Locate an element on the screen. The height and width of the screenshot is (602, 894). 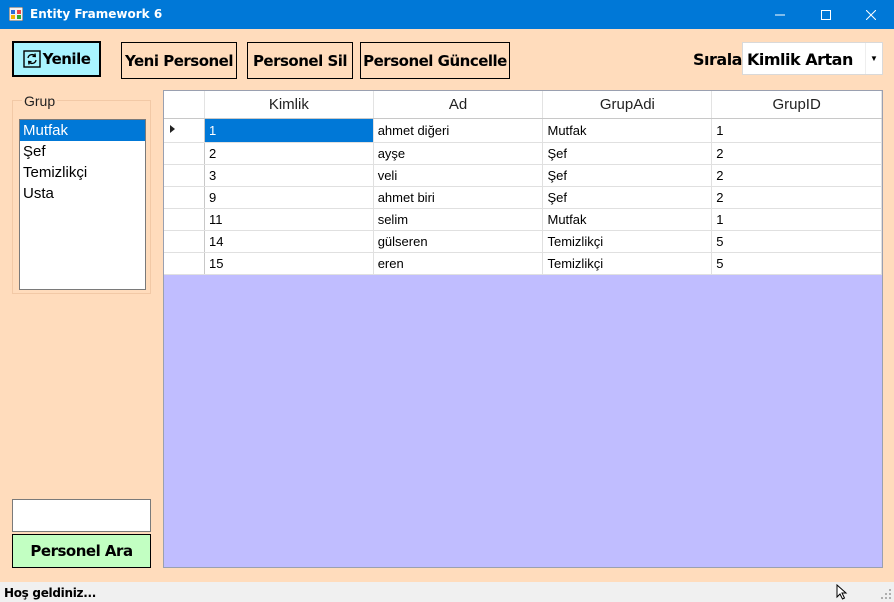
mouse-cursor-icon is located at coordinates (842, 592).